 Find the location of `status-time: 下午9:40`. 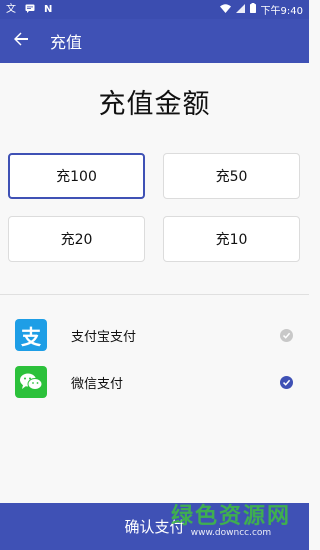

status-time: 下午9:40 is located at coordinates (281, 11).